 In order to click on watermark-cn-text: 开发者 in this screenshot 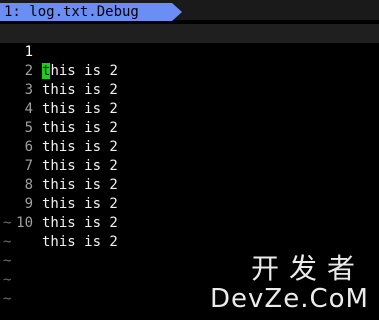, I will do `click(307, 268)`.